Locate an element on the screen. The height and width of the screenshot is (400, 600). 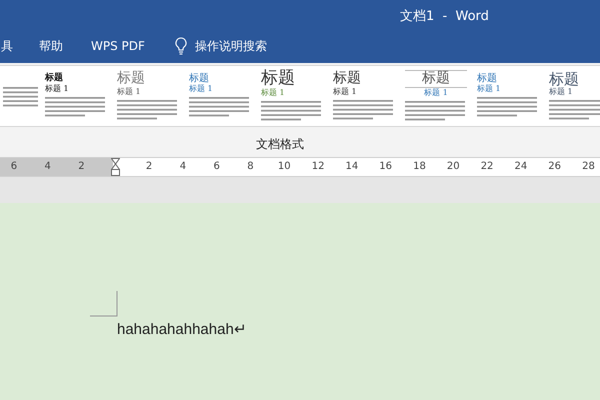
ribbon-tab: 具 is located at coordinates (7, 46).